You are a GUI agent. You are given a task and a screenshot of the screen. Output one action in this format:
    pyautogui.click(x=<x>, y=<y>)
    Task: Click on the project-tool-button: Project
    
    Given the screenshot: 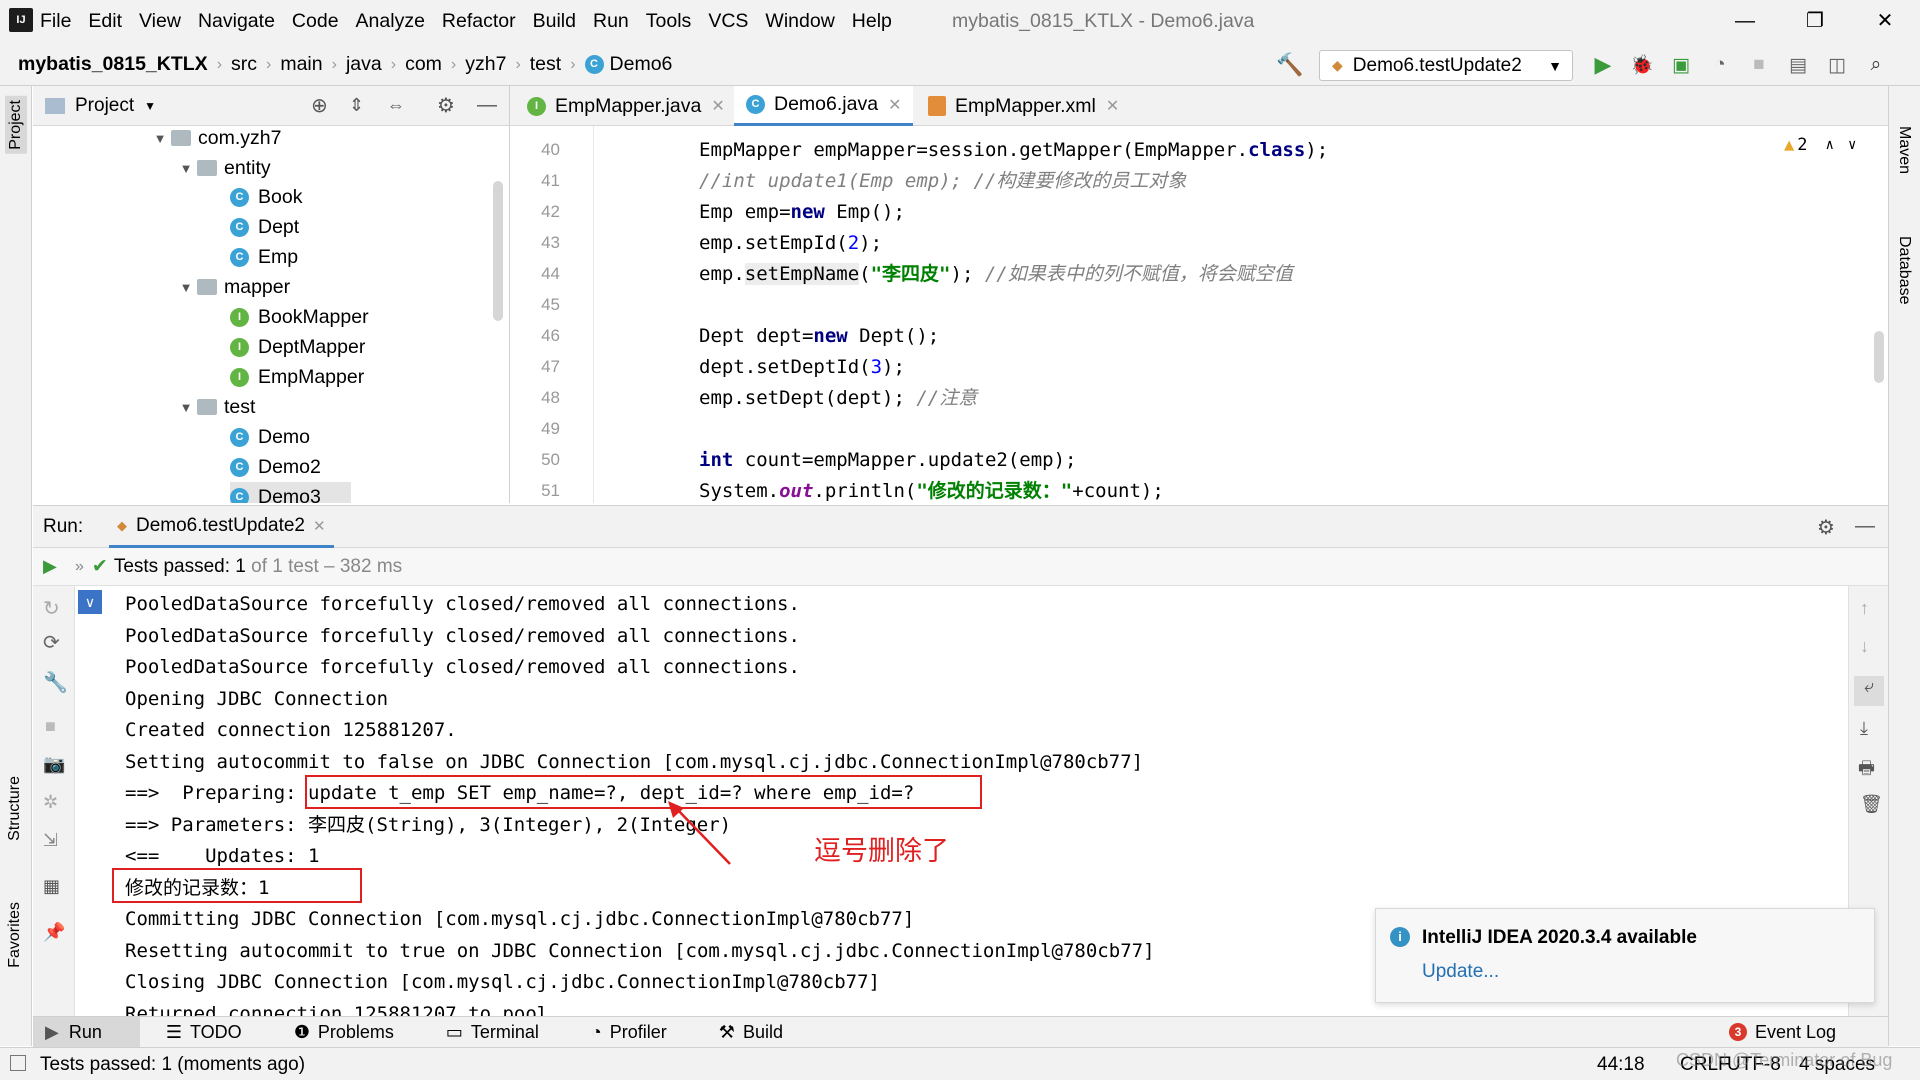 What is the action you would take?
    pyautogui.click(x=16, y=125)
    